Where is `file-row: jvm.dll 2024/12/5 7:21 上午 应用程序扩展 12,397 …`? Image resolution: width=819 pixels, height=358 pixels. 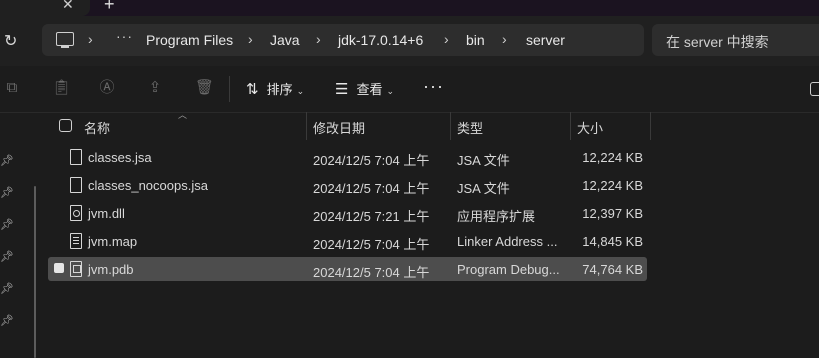 file-row: jvm.dll 2024/12/5 7:21 上午 应用程序扩展 12,397 … is located at coordinates (347, 213).